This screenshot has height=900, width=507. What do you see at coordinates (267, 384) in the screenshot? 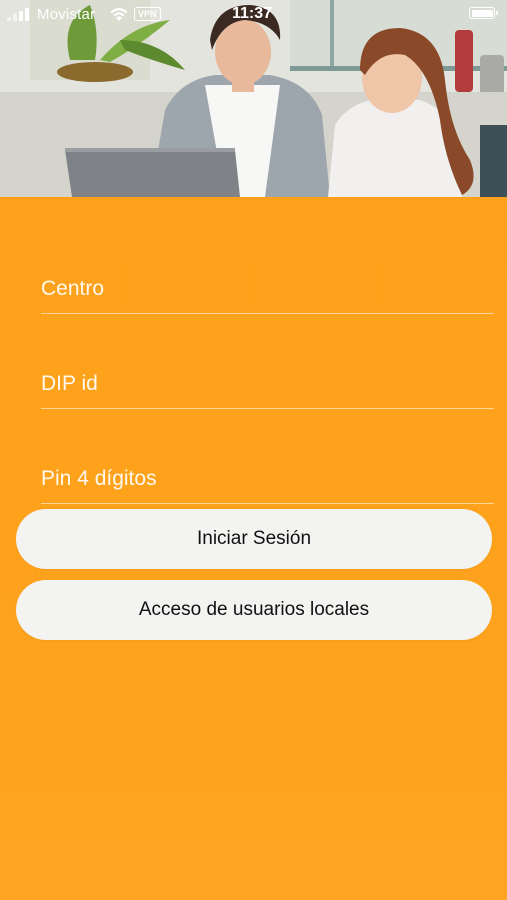
I see `dip-id-input` at bounding box center [267, 384].